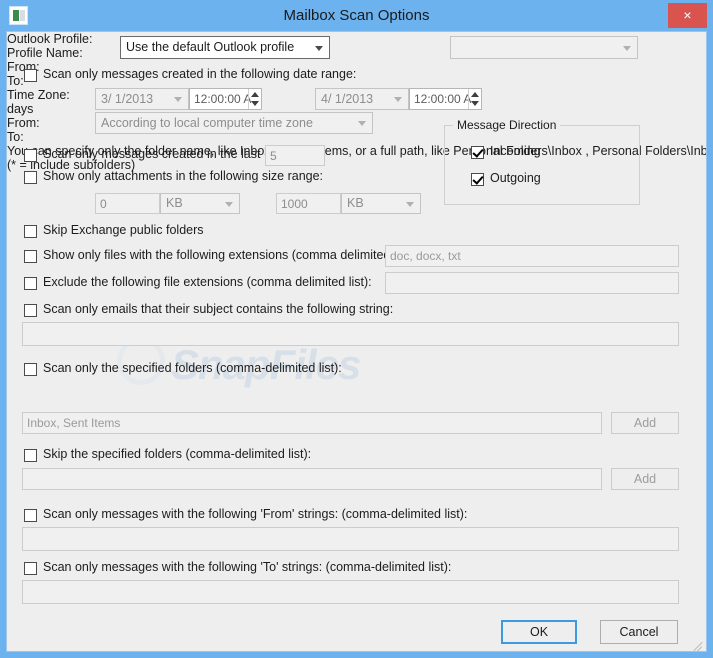  What do you see at coordinates (210, 47) in the screenshot?
I see `outlook-profile-value: Use the default Outlook profile` at bounding box center [210, 47].